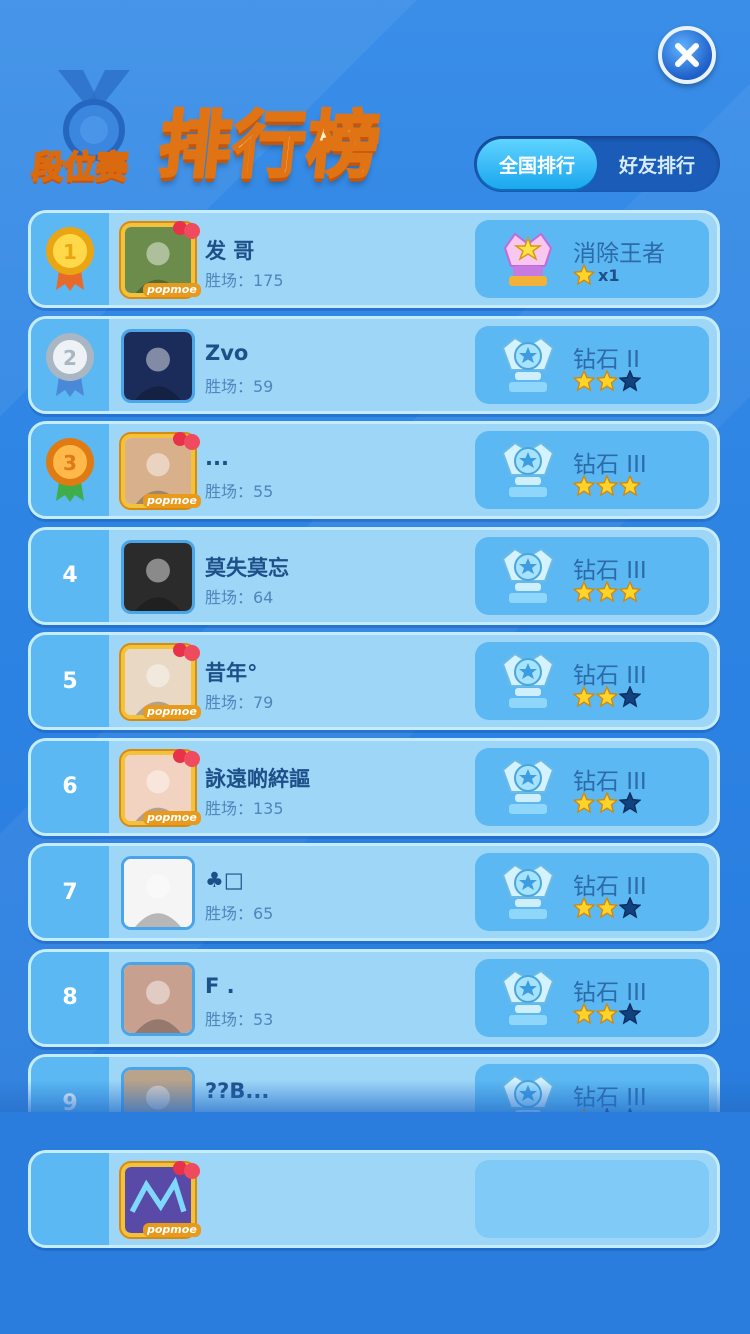 The height and width of the screenshot is (1334, 750). I want to click on gold-medal-icon: 1, so click(70, 259).